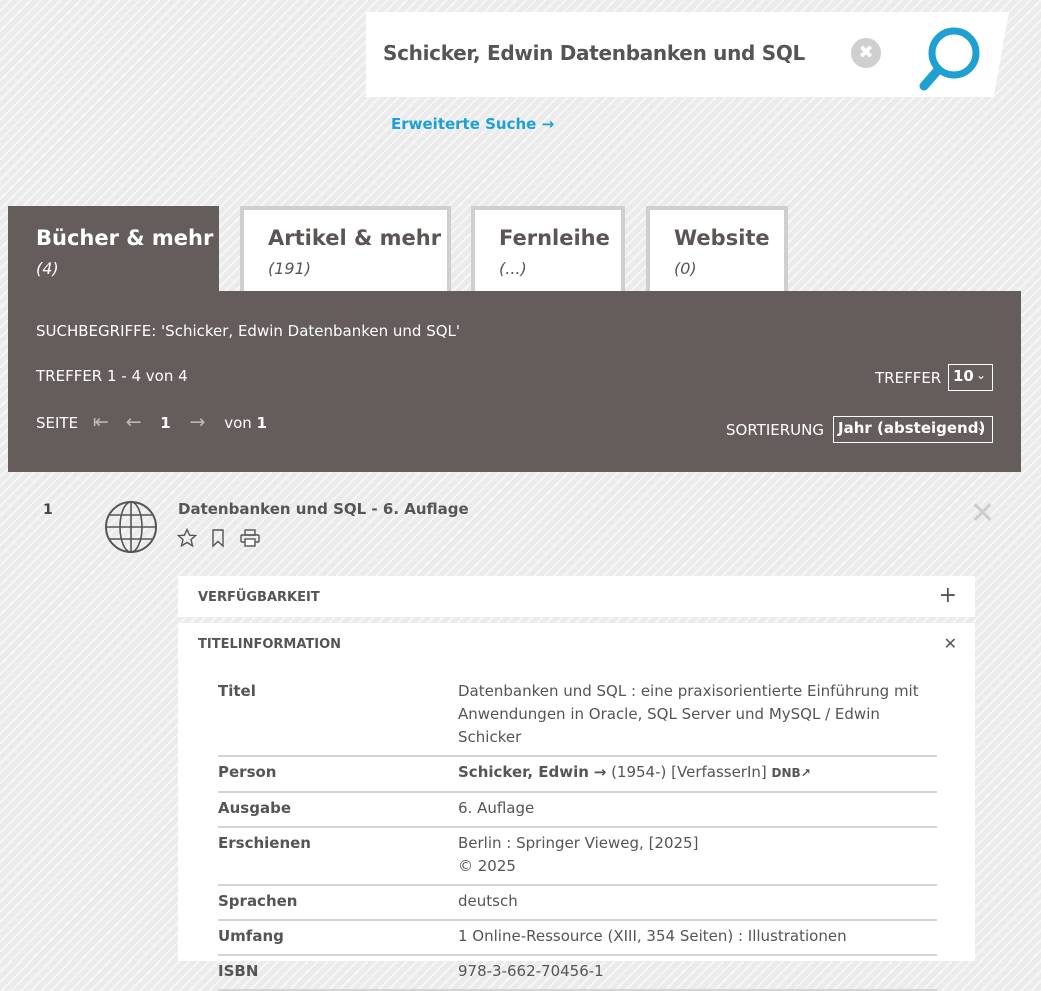  What do you see at coordinates (112, 376) in the screenshot?
I see `hit-count: TREFFER 1 - 4 von 4` at bounding box center [112, 376].